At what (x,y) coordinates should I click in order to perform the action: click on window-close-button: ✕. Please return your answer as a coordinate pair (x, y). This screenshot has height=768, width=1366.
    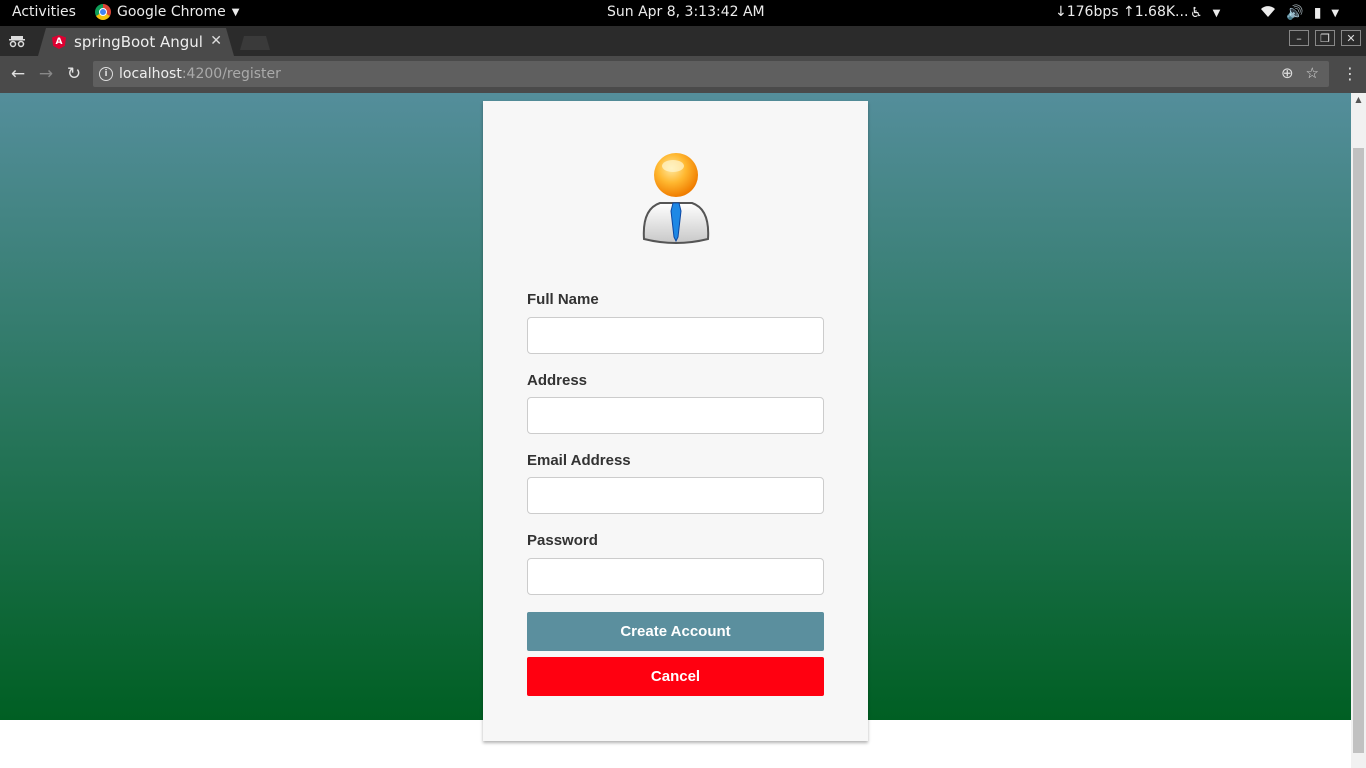
    Looking at the image, I should click on (1351, 38).